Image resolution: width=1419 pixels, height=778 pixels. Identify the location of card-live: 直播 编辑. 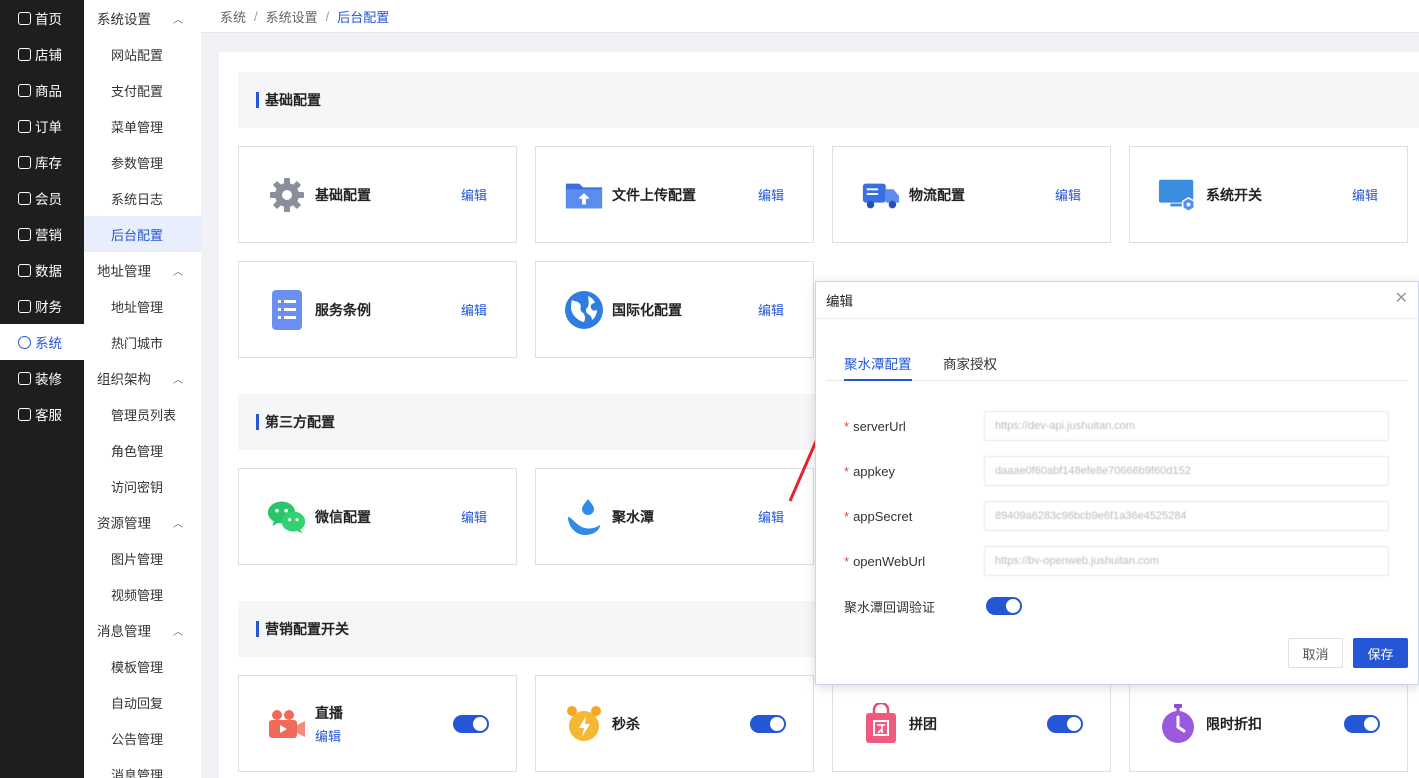
(377, 723).